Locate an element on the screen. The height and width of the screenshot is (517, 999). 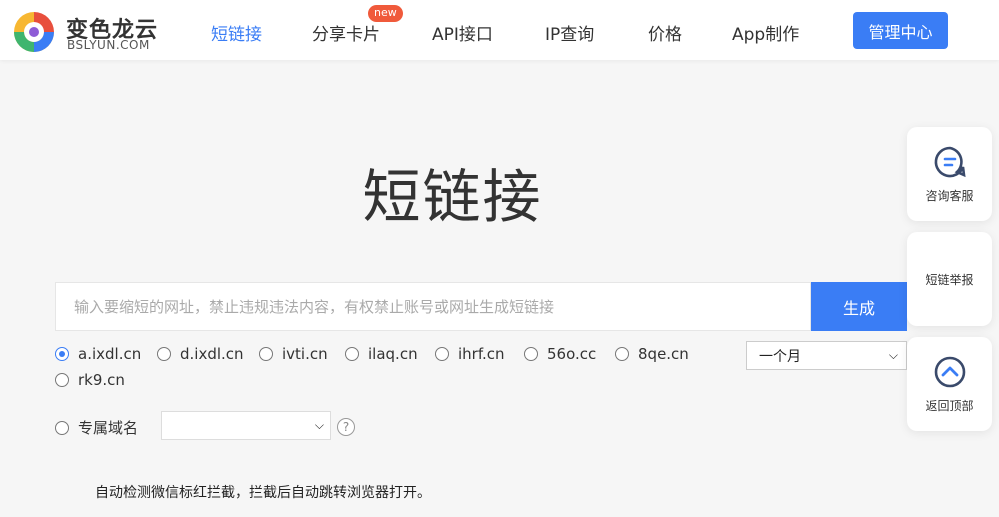
domain-radio-d-ixdl: d.ixdl.cn is located at coordinates (200, 354).